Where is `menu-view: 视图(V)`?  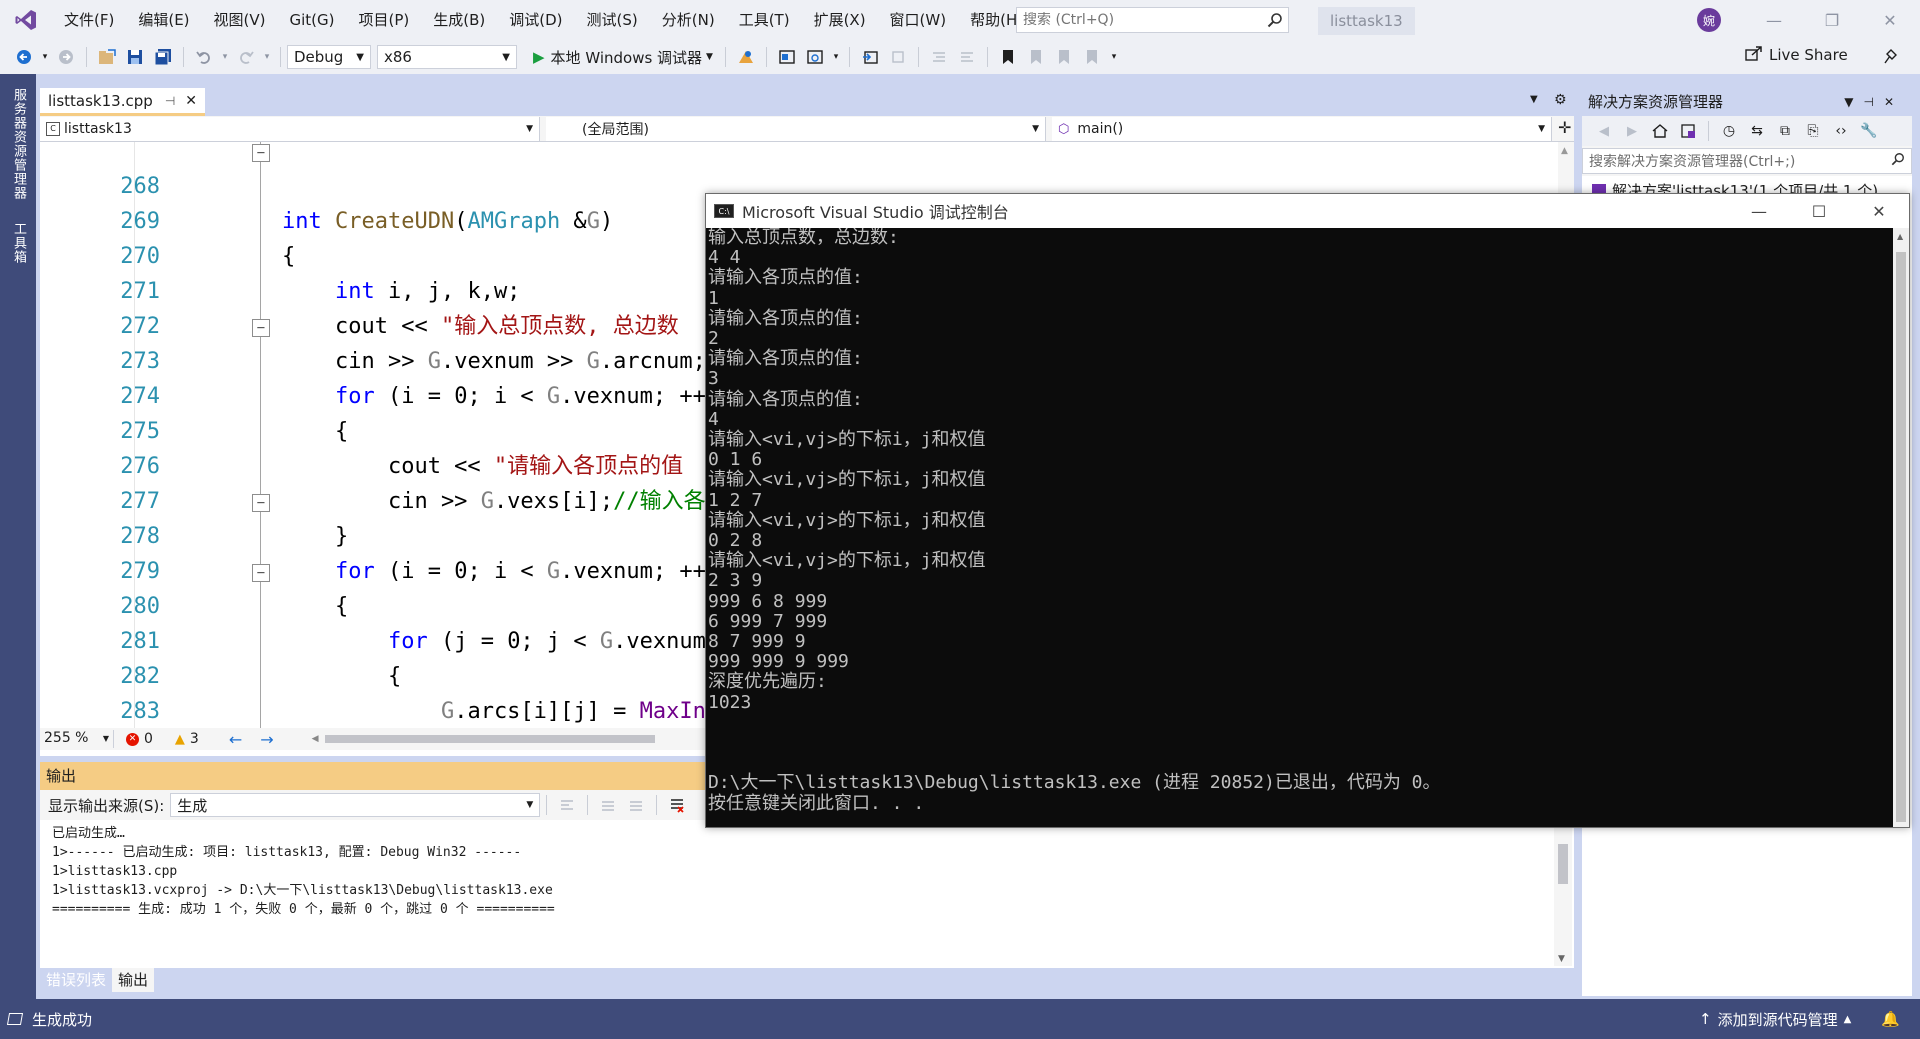 menu-view: 视图(V) is located at coordinates (240, 20).